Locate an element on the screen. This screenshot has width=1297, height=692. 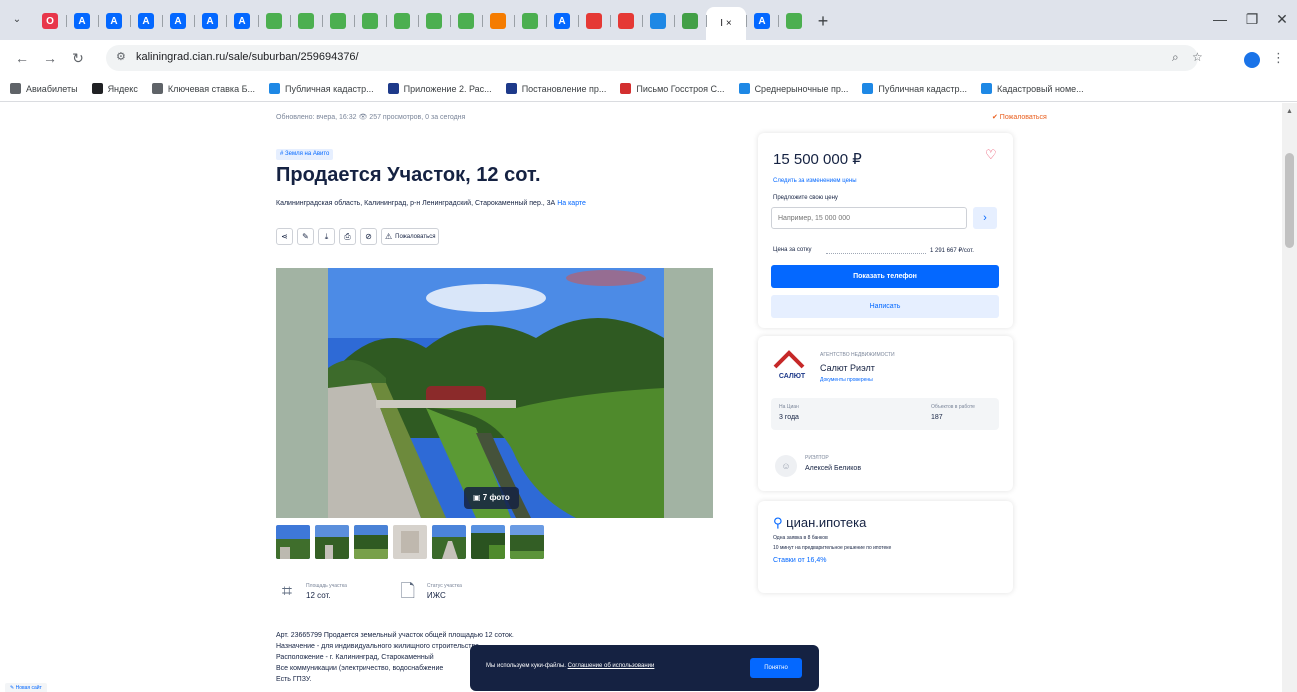
offer-price-input is located at coordinates (869, 218).